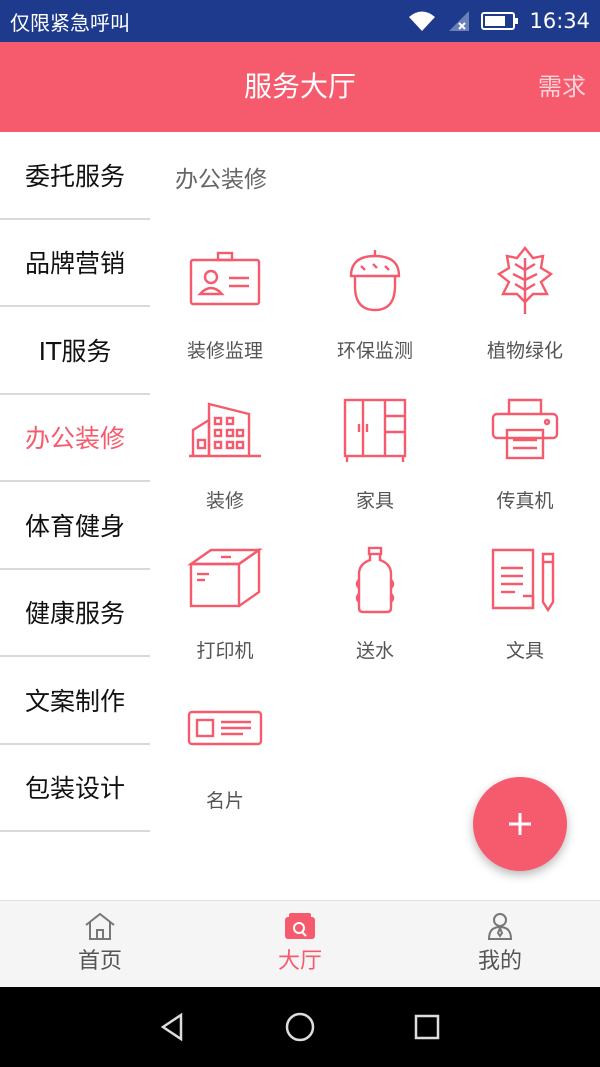  Describe the element at coordinates (224, 501) in the screenshot. I see `service-label: 装修` at that location.